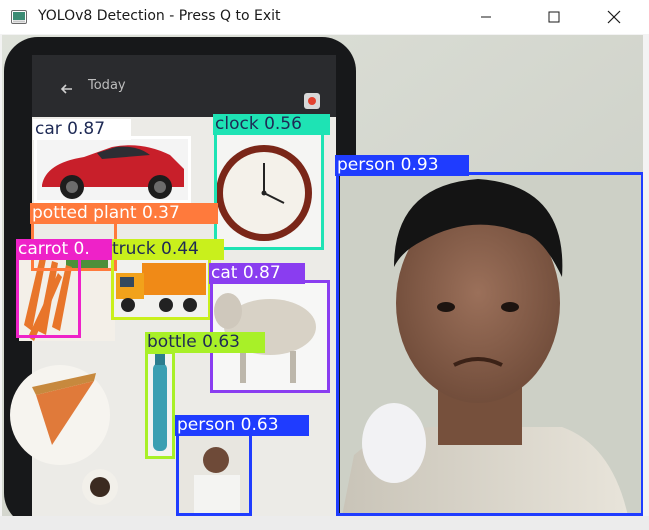 Image resolution: width=649 pixels, height=530 pixels. What do you see at coordinates (167, 249) in the screenshot?
I see `detection-label-truck: truck 0.44` at bounding box center [167, 249].